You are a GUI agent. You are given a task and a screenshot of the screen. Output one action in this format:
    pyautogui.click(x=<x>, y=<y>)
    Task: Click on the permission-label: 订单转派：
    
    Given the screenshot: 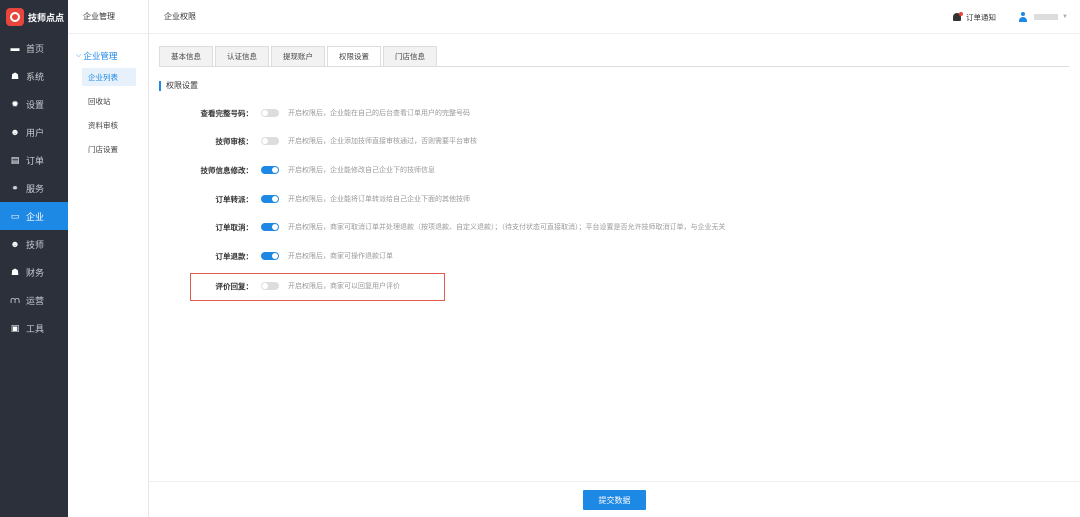 What is the action you would take?
    pyautogui.click(x=234, y=199)
    